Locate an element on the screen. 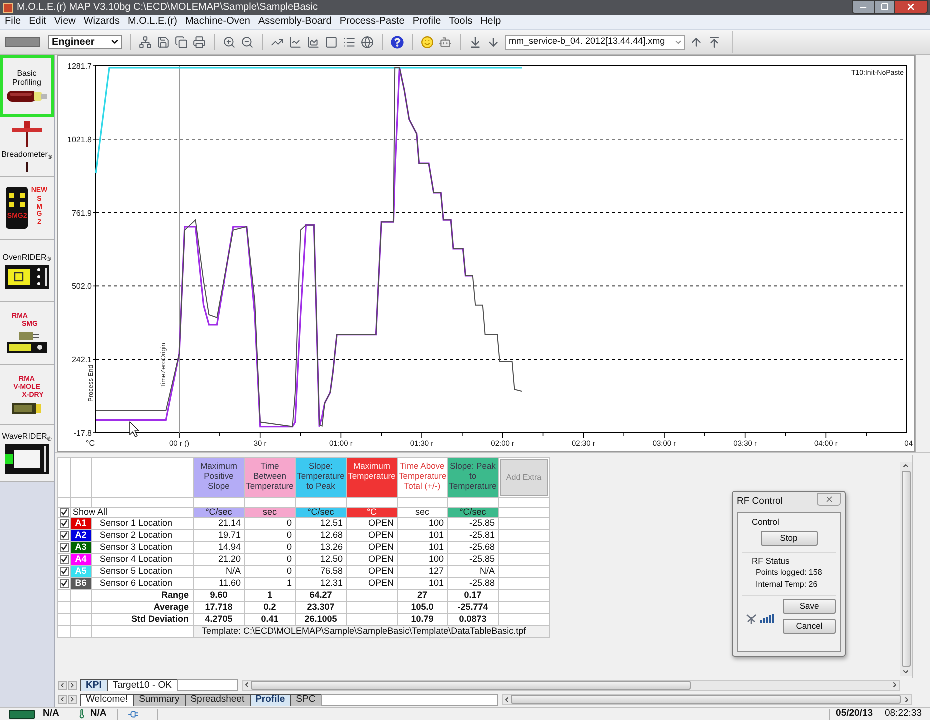 The width and height of the screenshot is (930, 720). copy-icon is located at coordinates (181, 42).